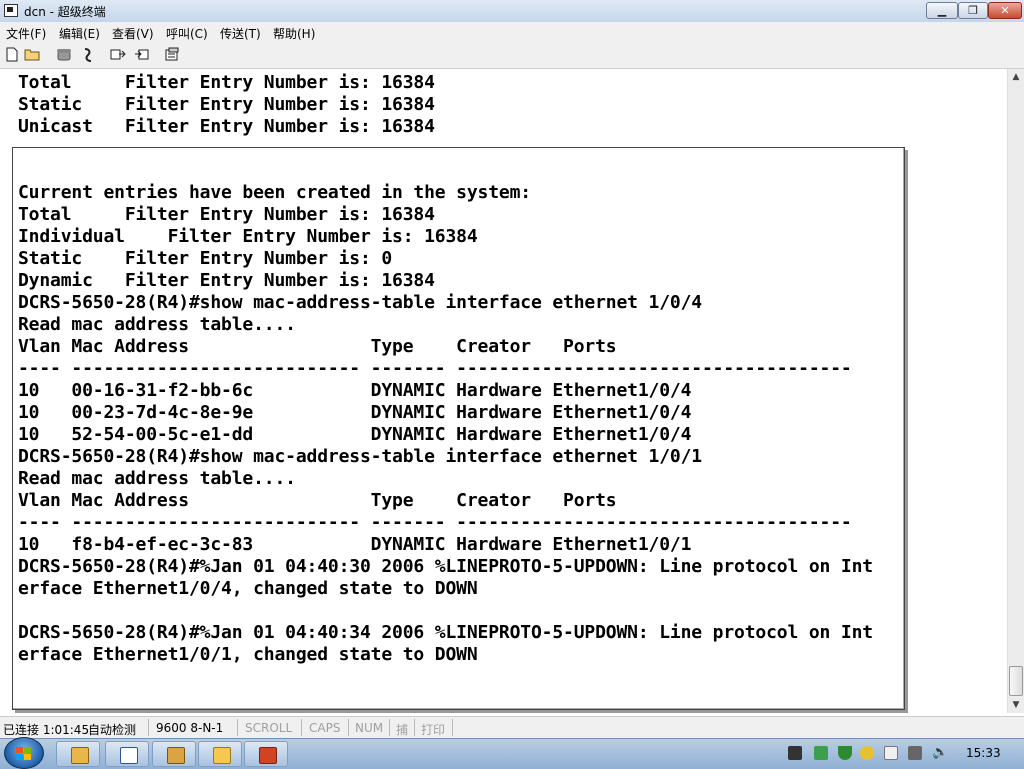 The width and height of the screenshot is (1024, 769). Describe the element at coordinates (172, 55) in the screenshot. I see `properties-icon` at that location.